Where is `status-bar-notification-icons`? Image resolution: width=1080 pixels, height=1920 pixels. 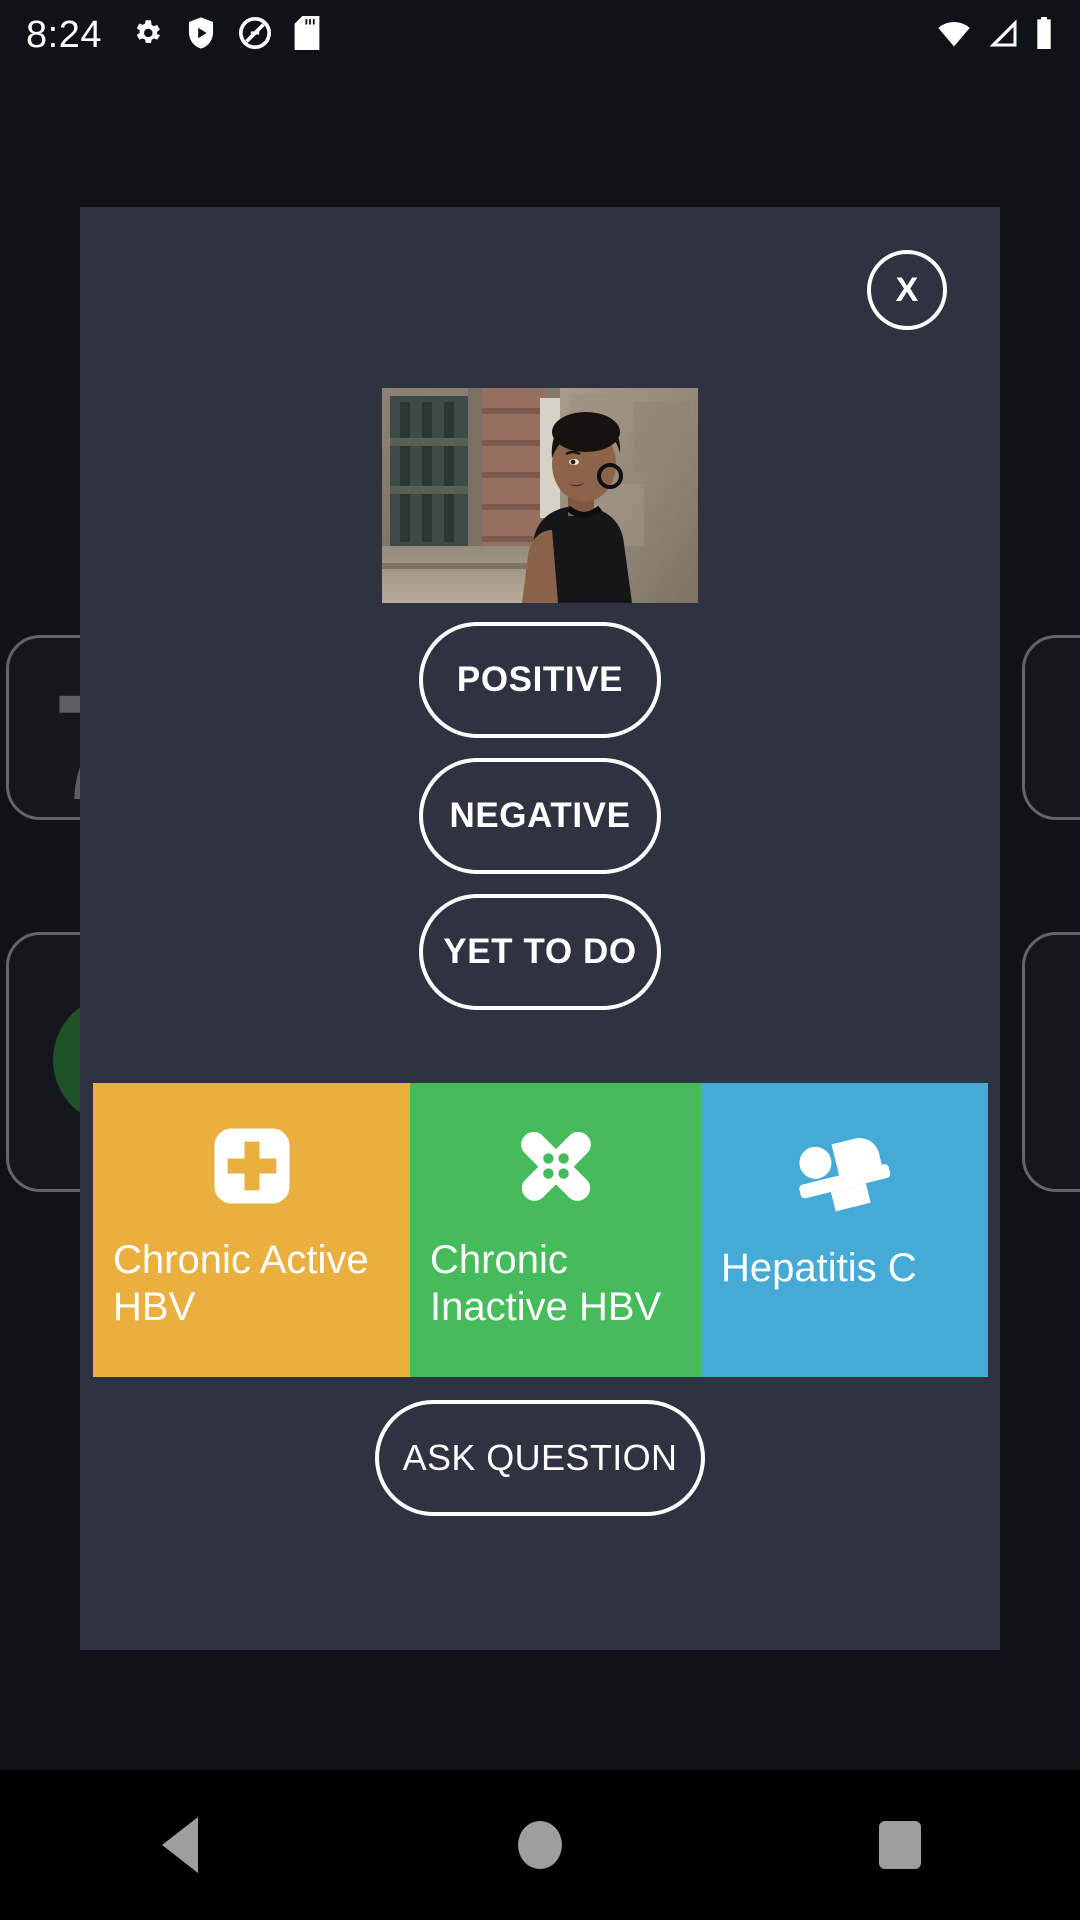
status-bar-notification-icons is located at coordinates (225, 35).